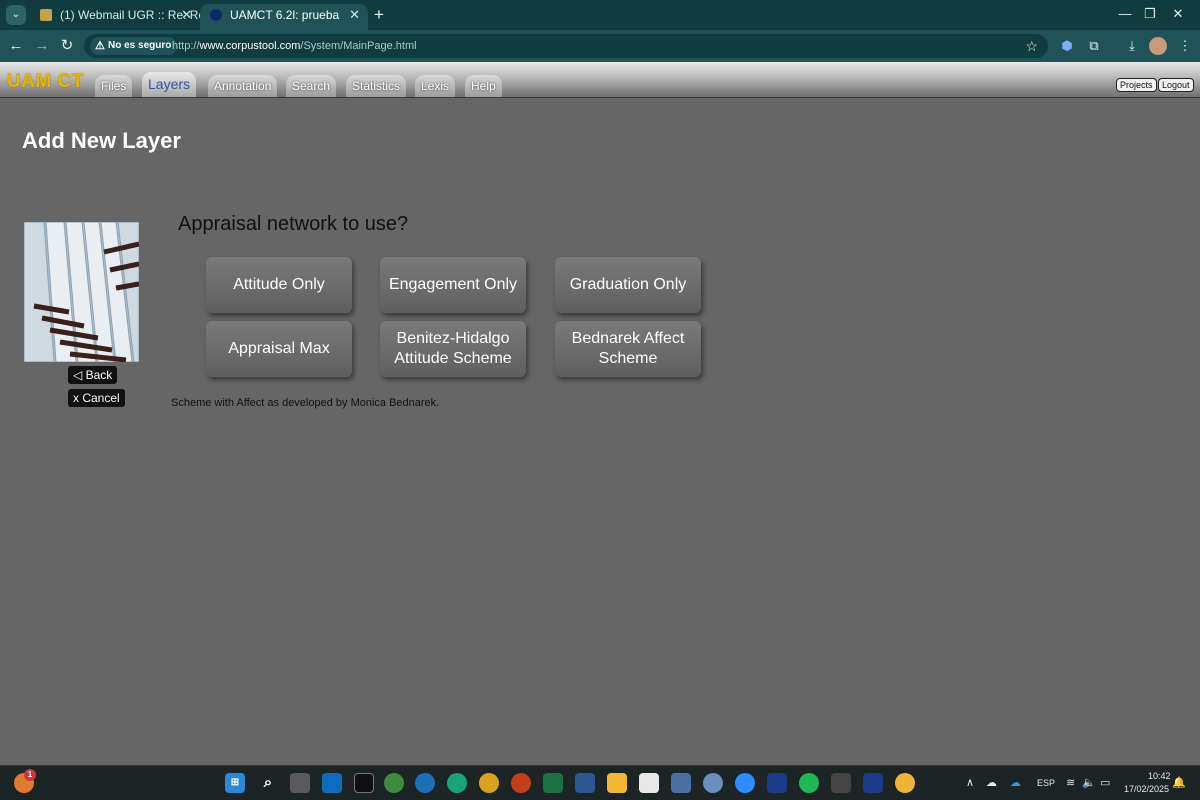 This screenshot has width=1200, height=800. I want to click on webmail-favicon-icon, so click(46, 15).